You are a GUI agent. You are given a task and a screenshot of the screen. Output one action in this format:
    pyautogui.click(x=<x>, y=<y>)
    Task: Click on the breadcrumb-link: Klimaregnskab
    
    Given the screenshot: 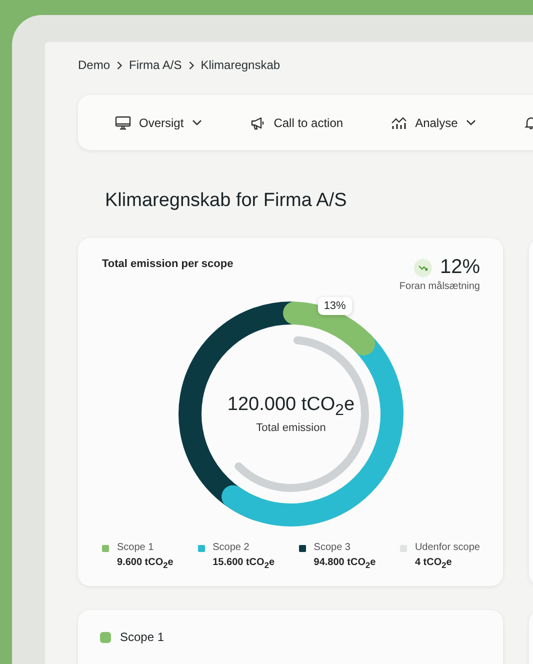 What is the action you would take?
    pyautogui.click(x=240, y=65)
    